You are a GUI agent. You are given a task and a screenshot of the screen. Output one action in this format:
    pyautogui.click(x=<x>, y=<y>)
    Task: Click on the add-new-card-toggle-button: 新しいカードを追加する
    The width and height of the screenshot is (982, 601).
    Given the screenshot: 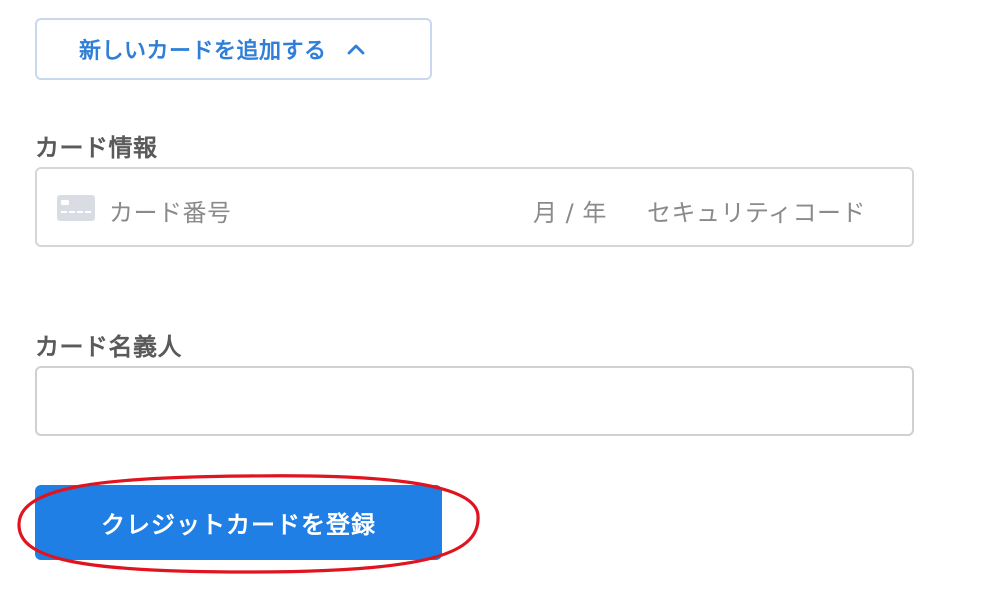 What is the action you would take?
    pyautogui.click(x=233, y=49)
    